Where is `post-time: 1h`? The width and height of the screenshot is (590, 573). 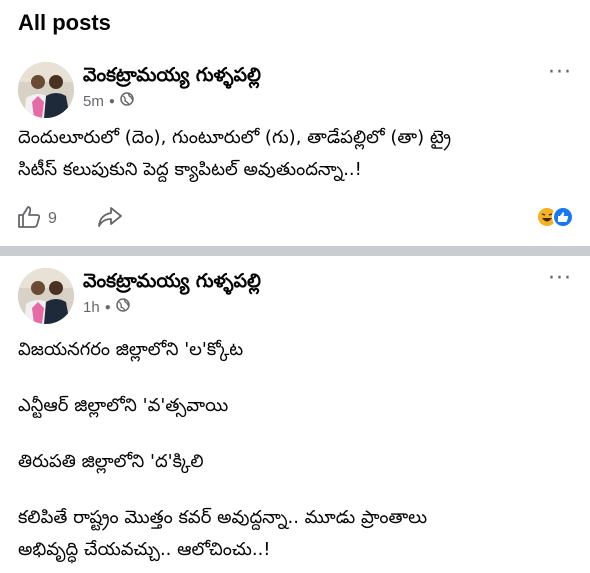
post-time: 1h is located at coordinates (91, 307).